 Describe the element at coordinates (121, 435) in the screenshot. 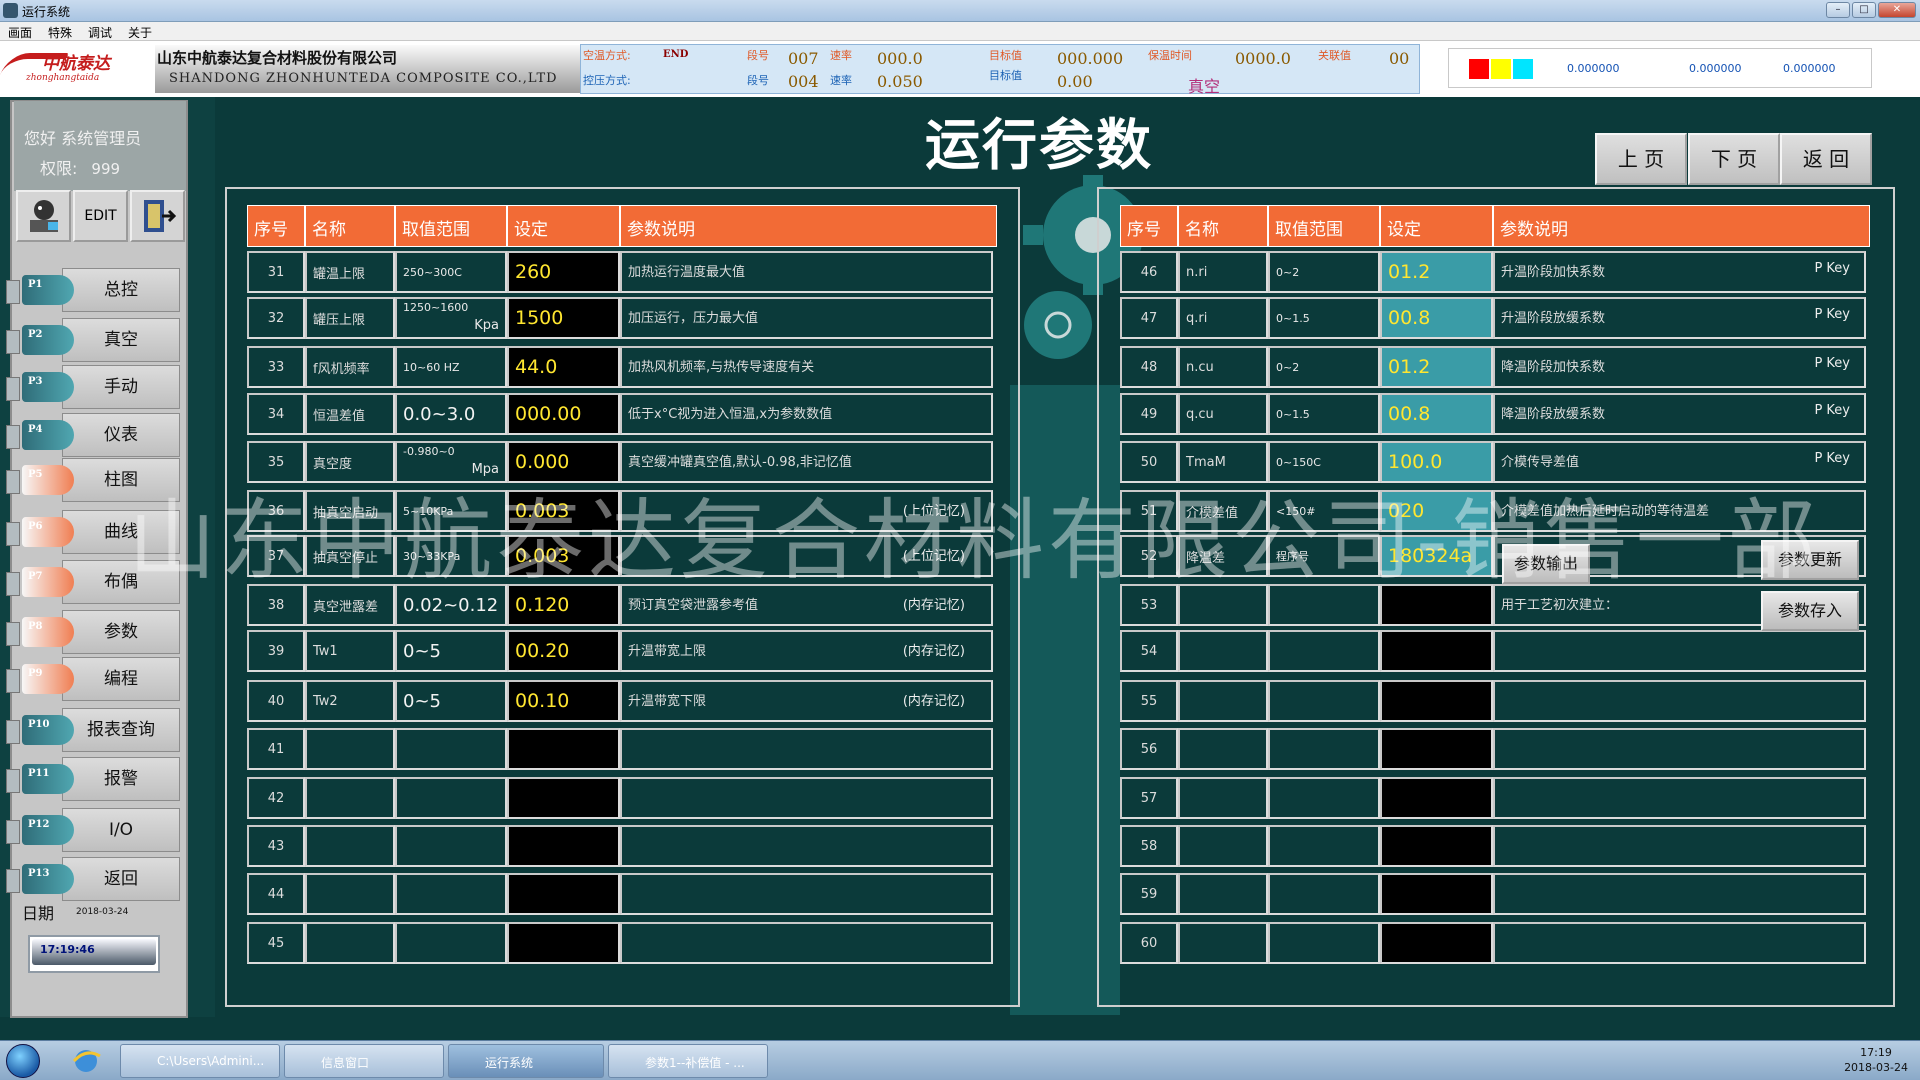

I see `nav-button-p4: 仪表` at that location.